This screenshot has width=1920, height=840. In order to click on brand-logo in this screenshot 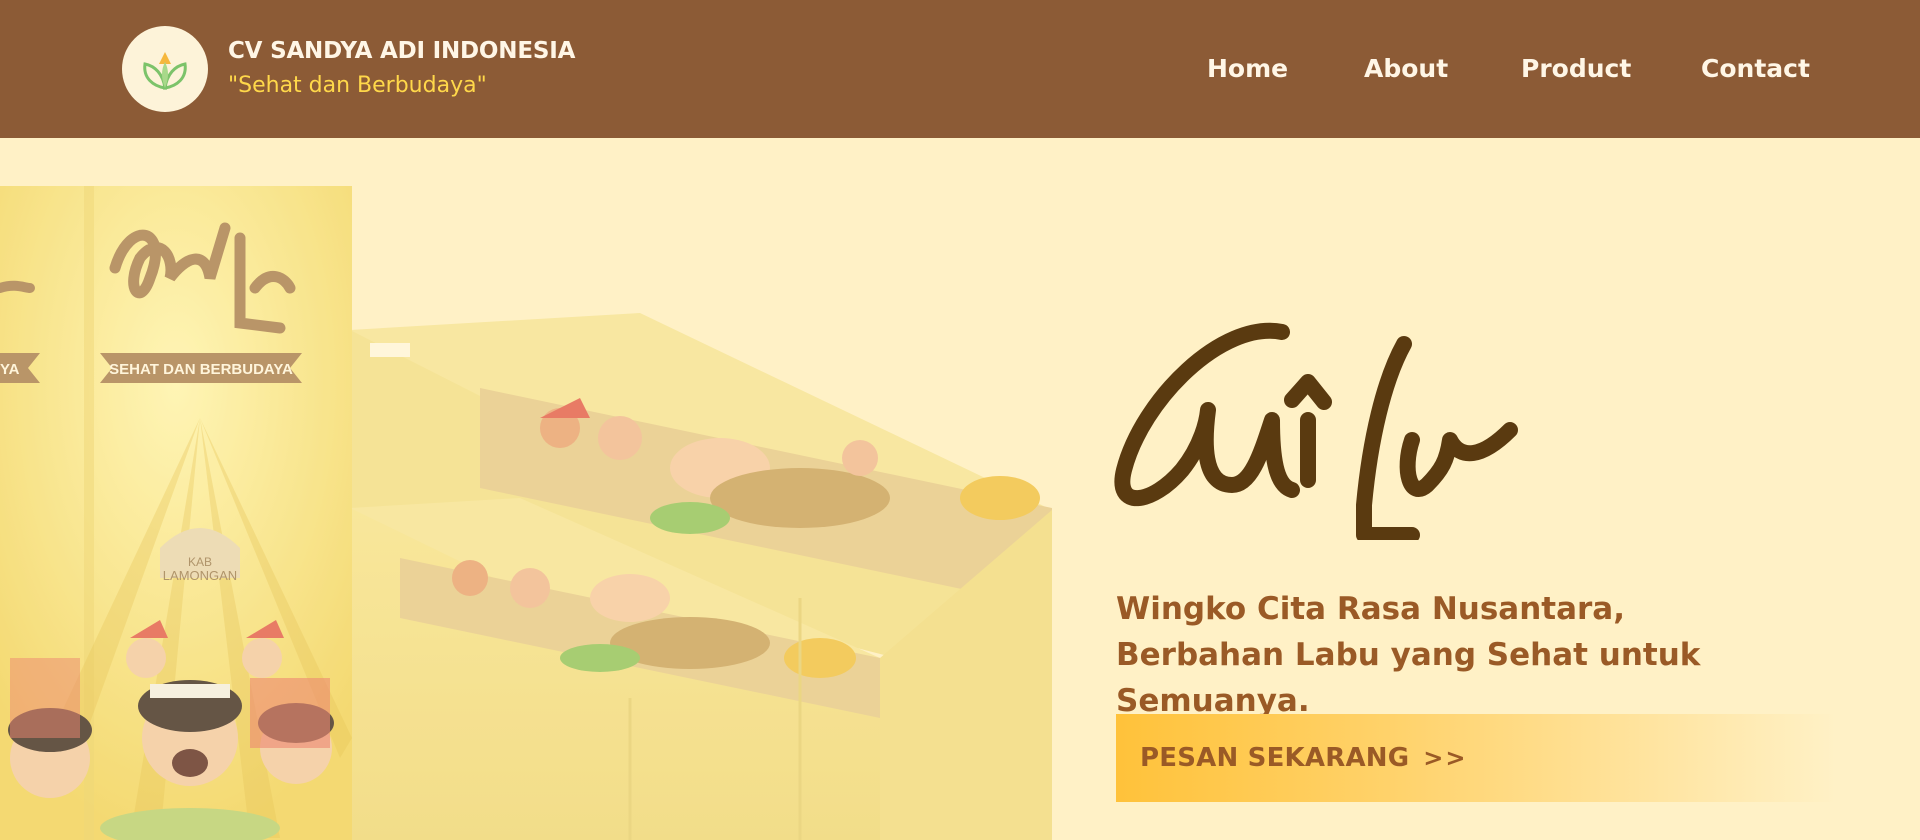, I will do `click(165, 69)`.